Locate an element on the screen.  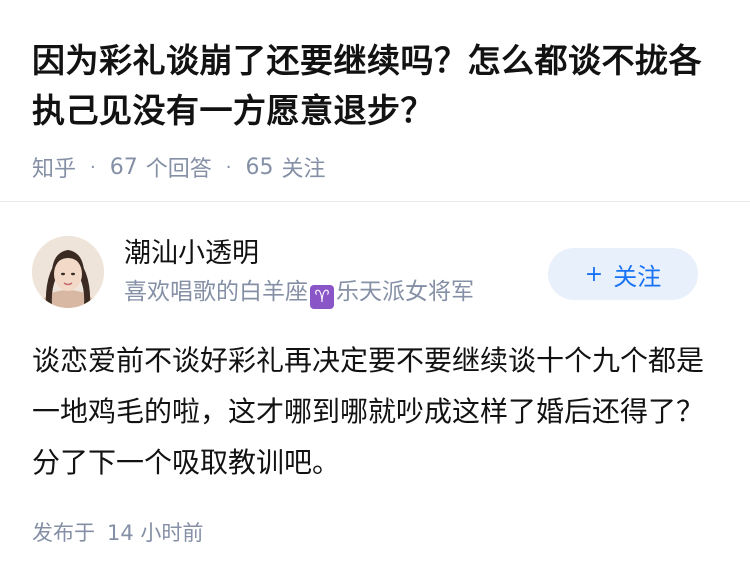
publish-time: 14 小时前 is located at coordinates (155, 533).